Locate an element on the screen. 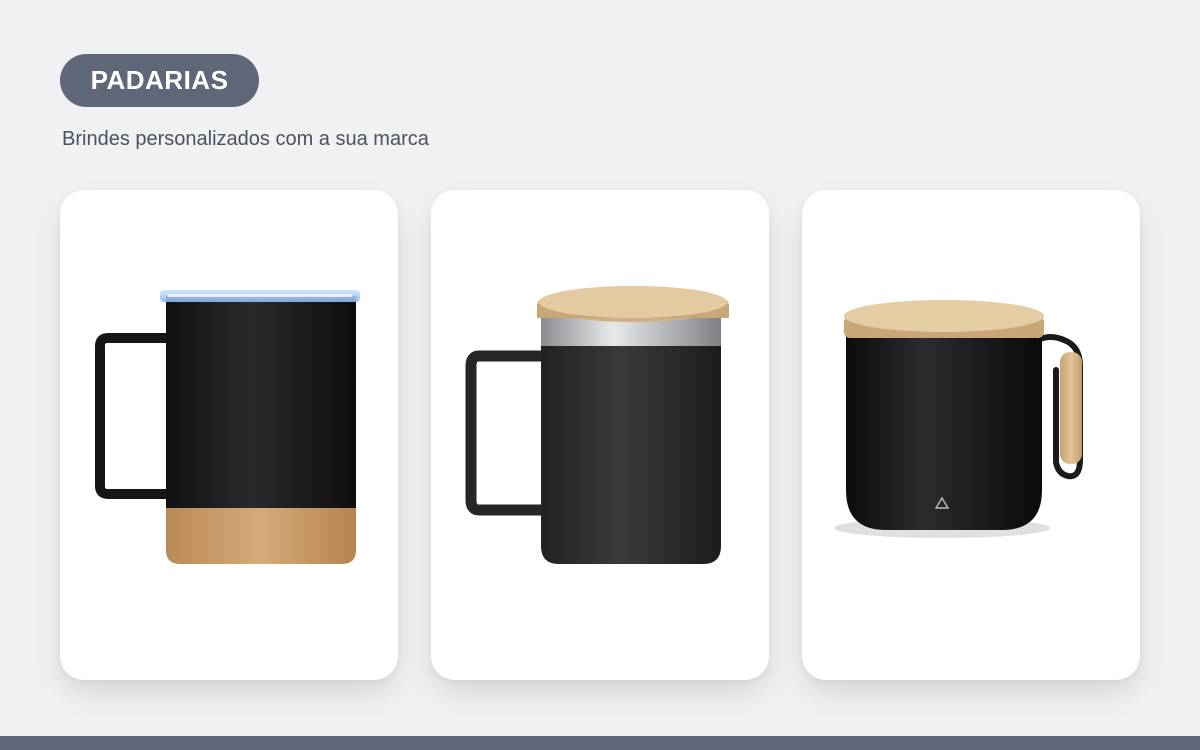 The width and height of the screenshot is (1200, 750). mug-cork-image is located at coordinates (227, 427).